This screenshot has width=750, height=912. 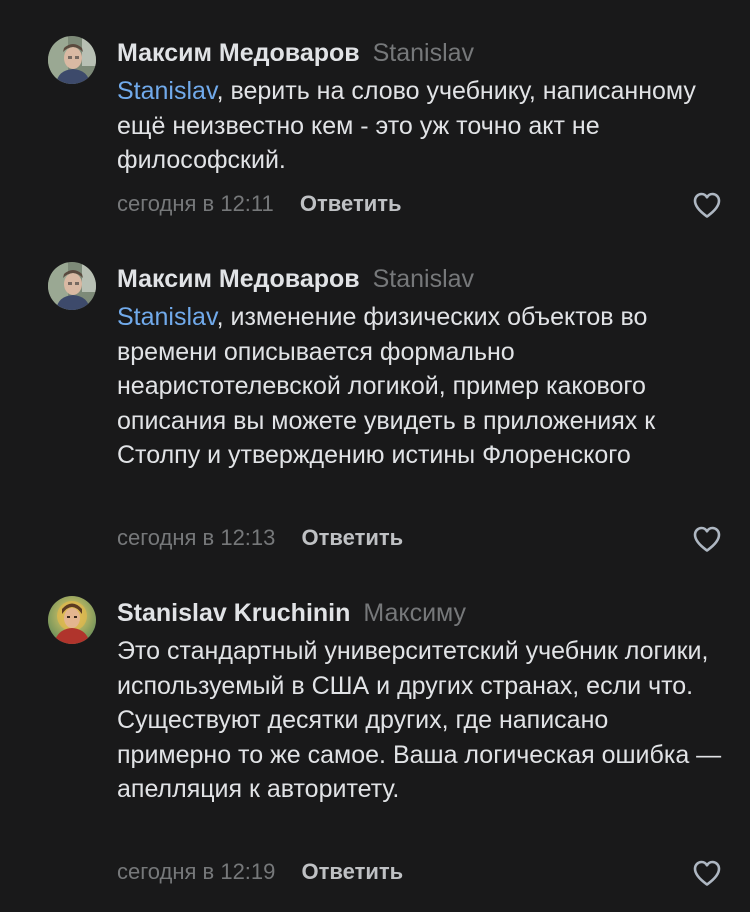 What do you see at coordinates (233, 613) in the screenshot?
I see `author-name: Stanislav Kruchinin` at bounding box center [233, 613].